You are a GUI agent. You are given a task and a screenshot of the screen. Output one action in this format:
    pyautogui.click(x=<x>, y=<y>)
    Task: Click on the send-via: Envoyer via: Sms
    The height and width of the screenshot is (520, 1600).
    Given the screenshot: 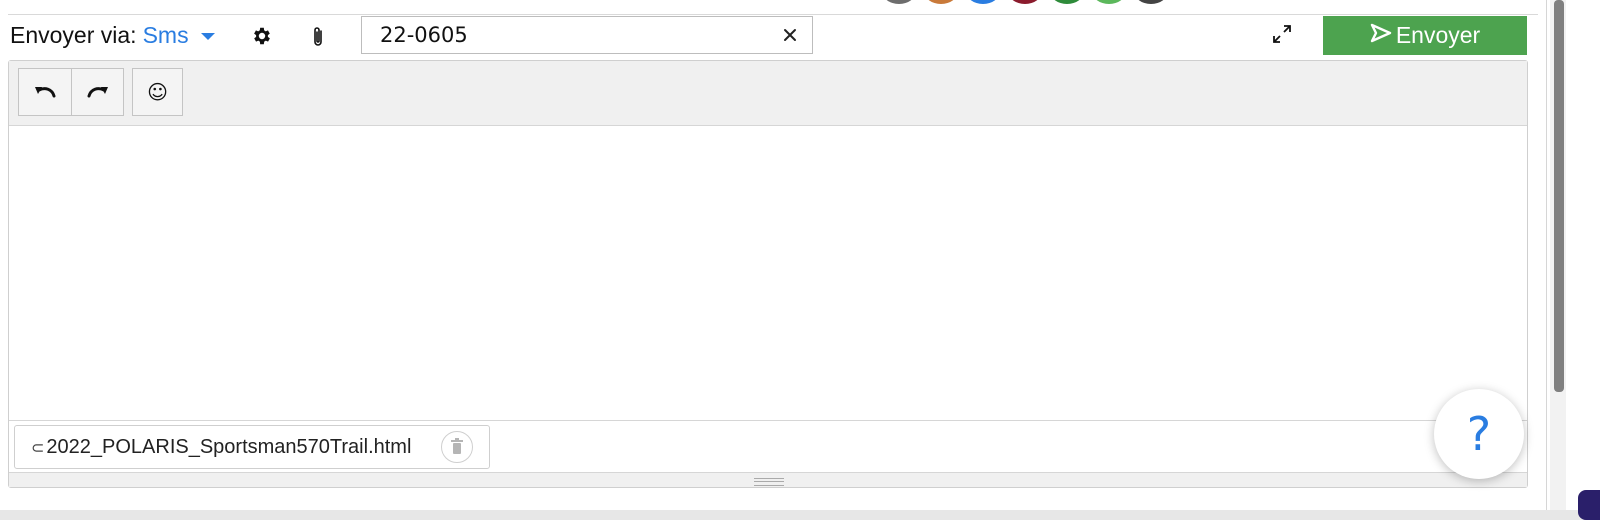 What is the action you would take?
    pyautogui.click(x=112, y=35)
    